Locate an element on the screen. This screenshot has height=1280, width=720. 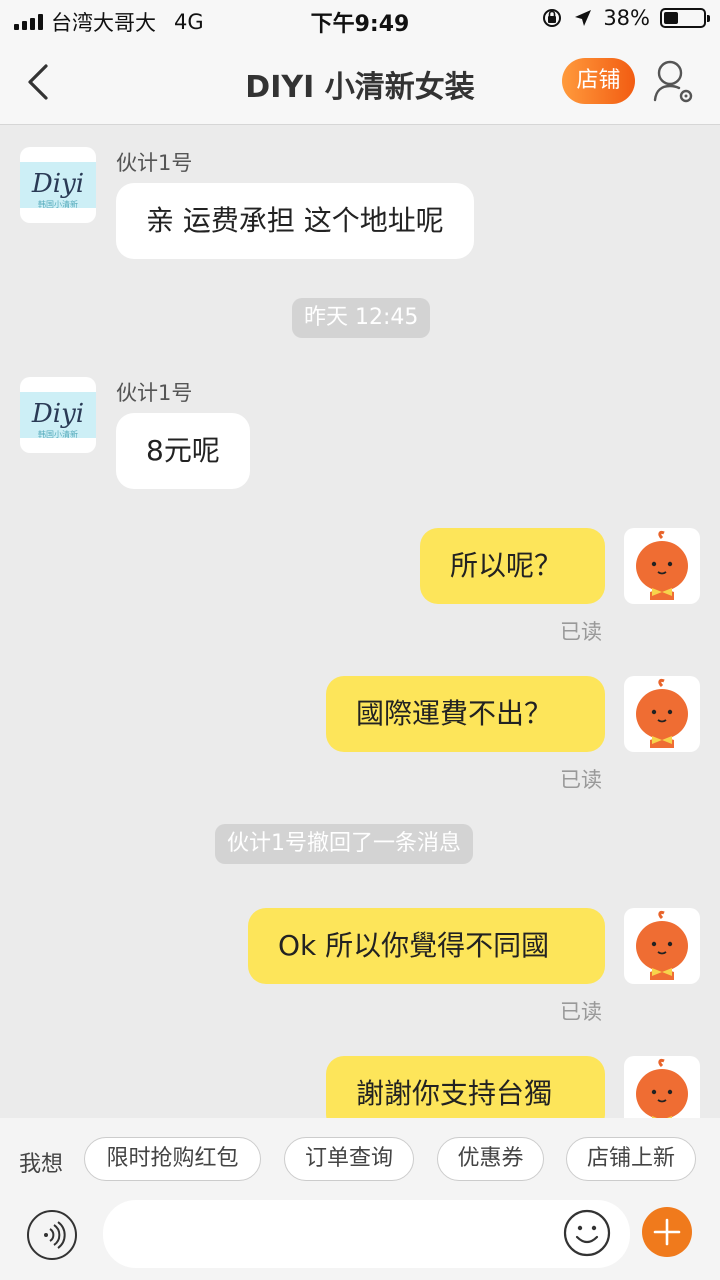
user-settings-button is located at coordinates (674, 82).